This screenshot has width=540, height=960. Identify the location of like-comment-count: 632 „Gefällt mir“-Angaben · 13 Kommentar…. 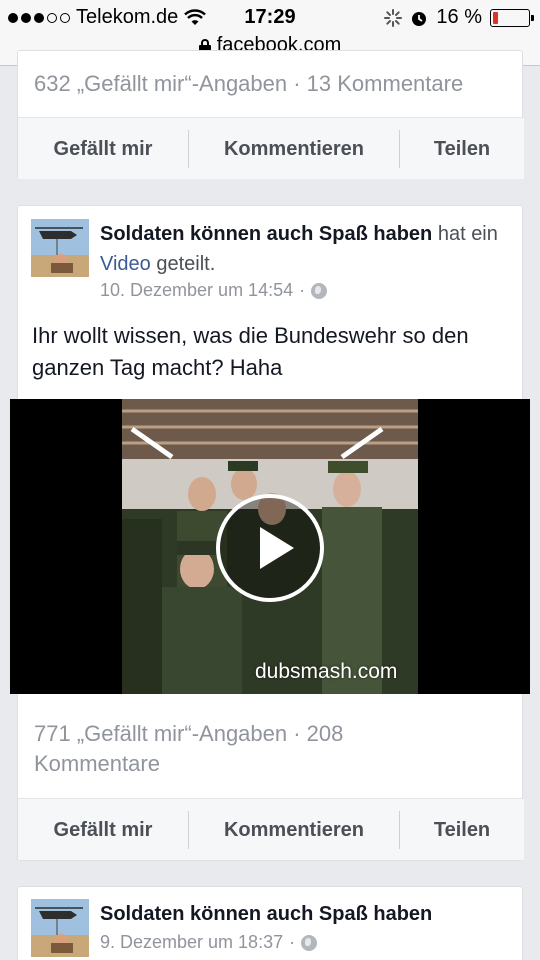
(248, 84).